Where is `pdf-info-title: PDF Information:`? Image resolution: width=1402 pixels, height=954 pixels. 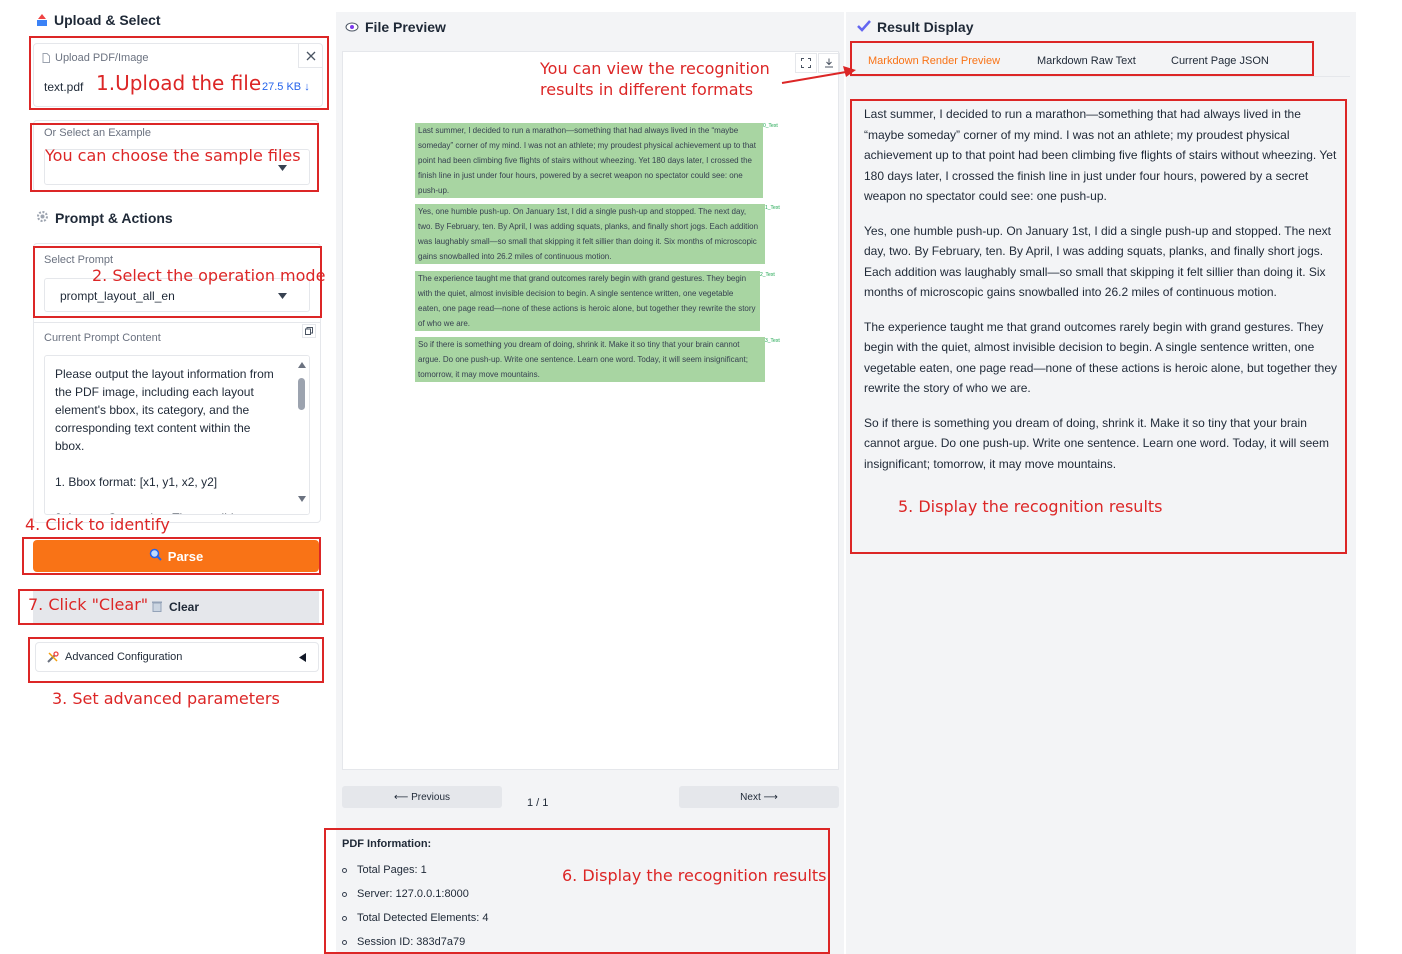
pdf-info-title: PDF Information: is located at coordinates (387, 844).